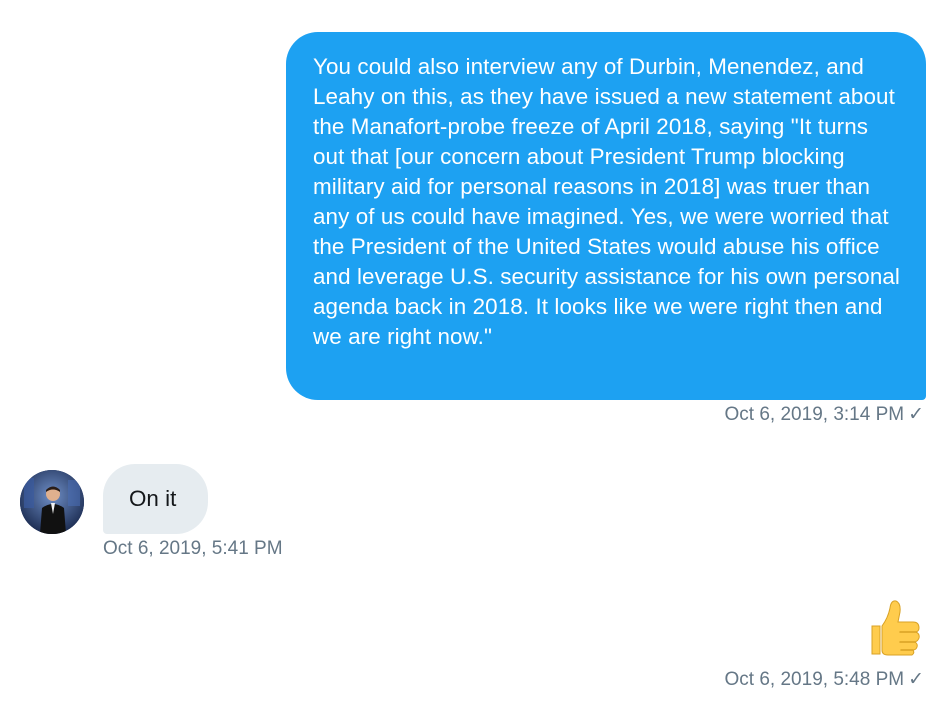 The width and height of the screenshot is (940, 726). I want to click on avatar, so click(52, 502).